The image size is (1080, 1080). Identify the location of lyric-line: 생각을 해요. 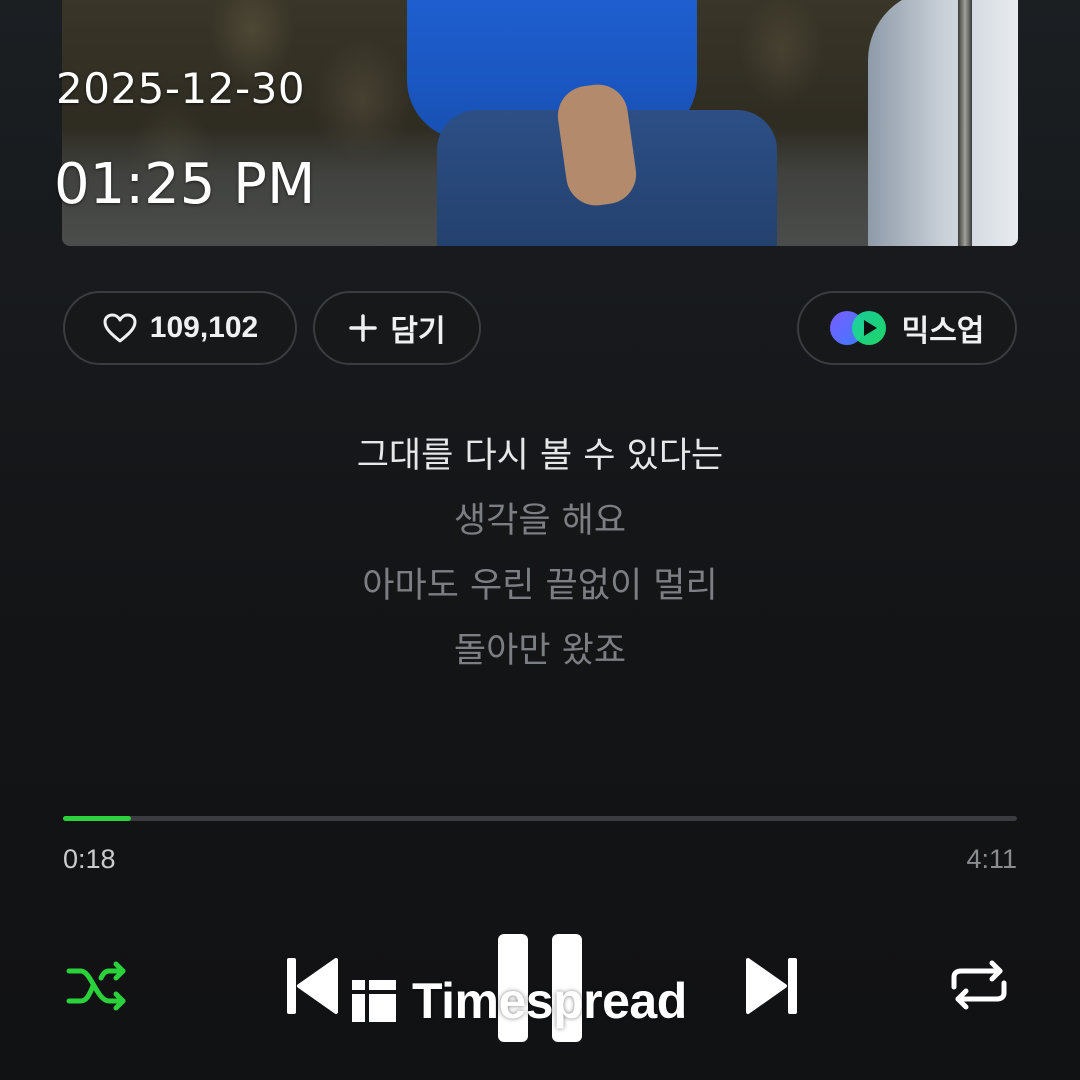
(540, 521).